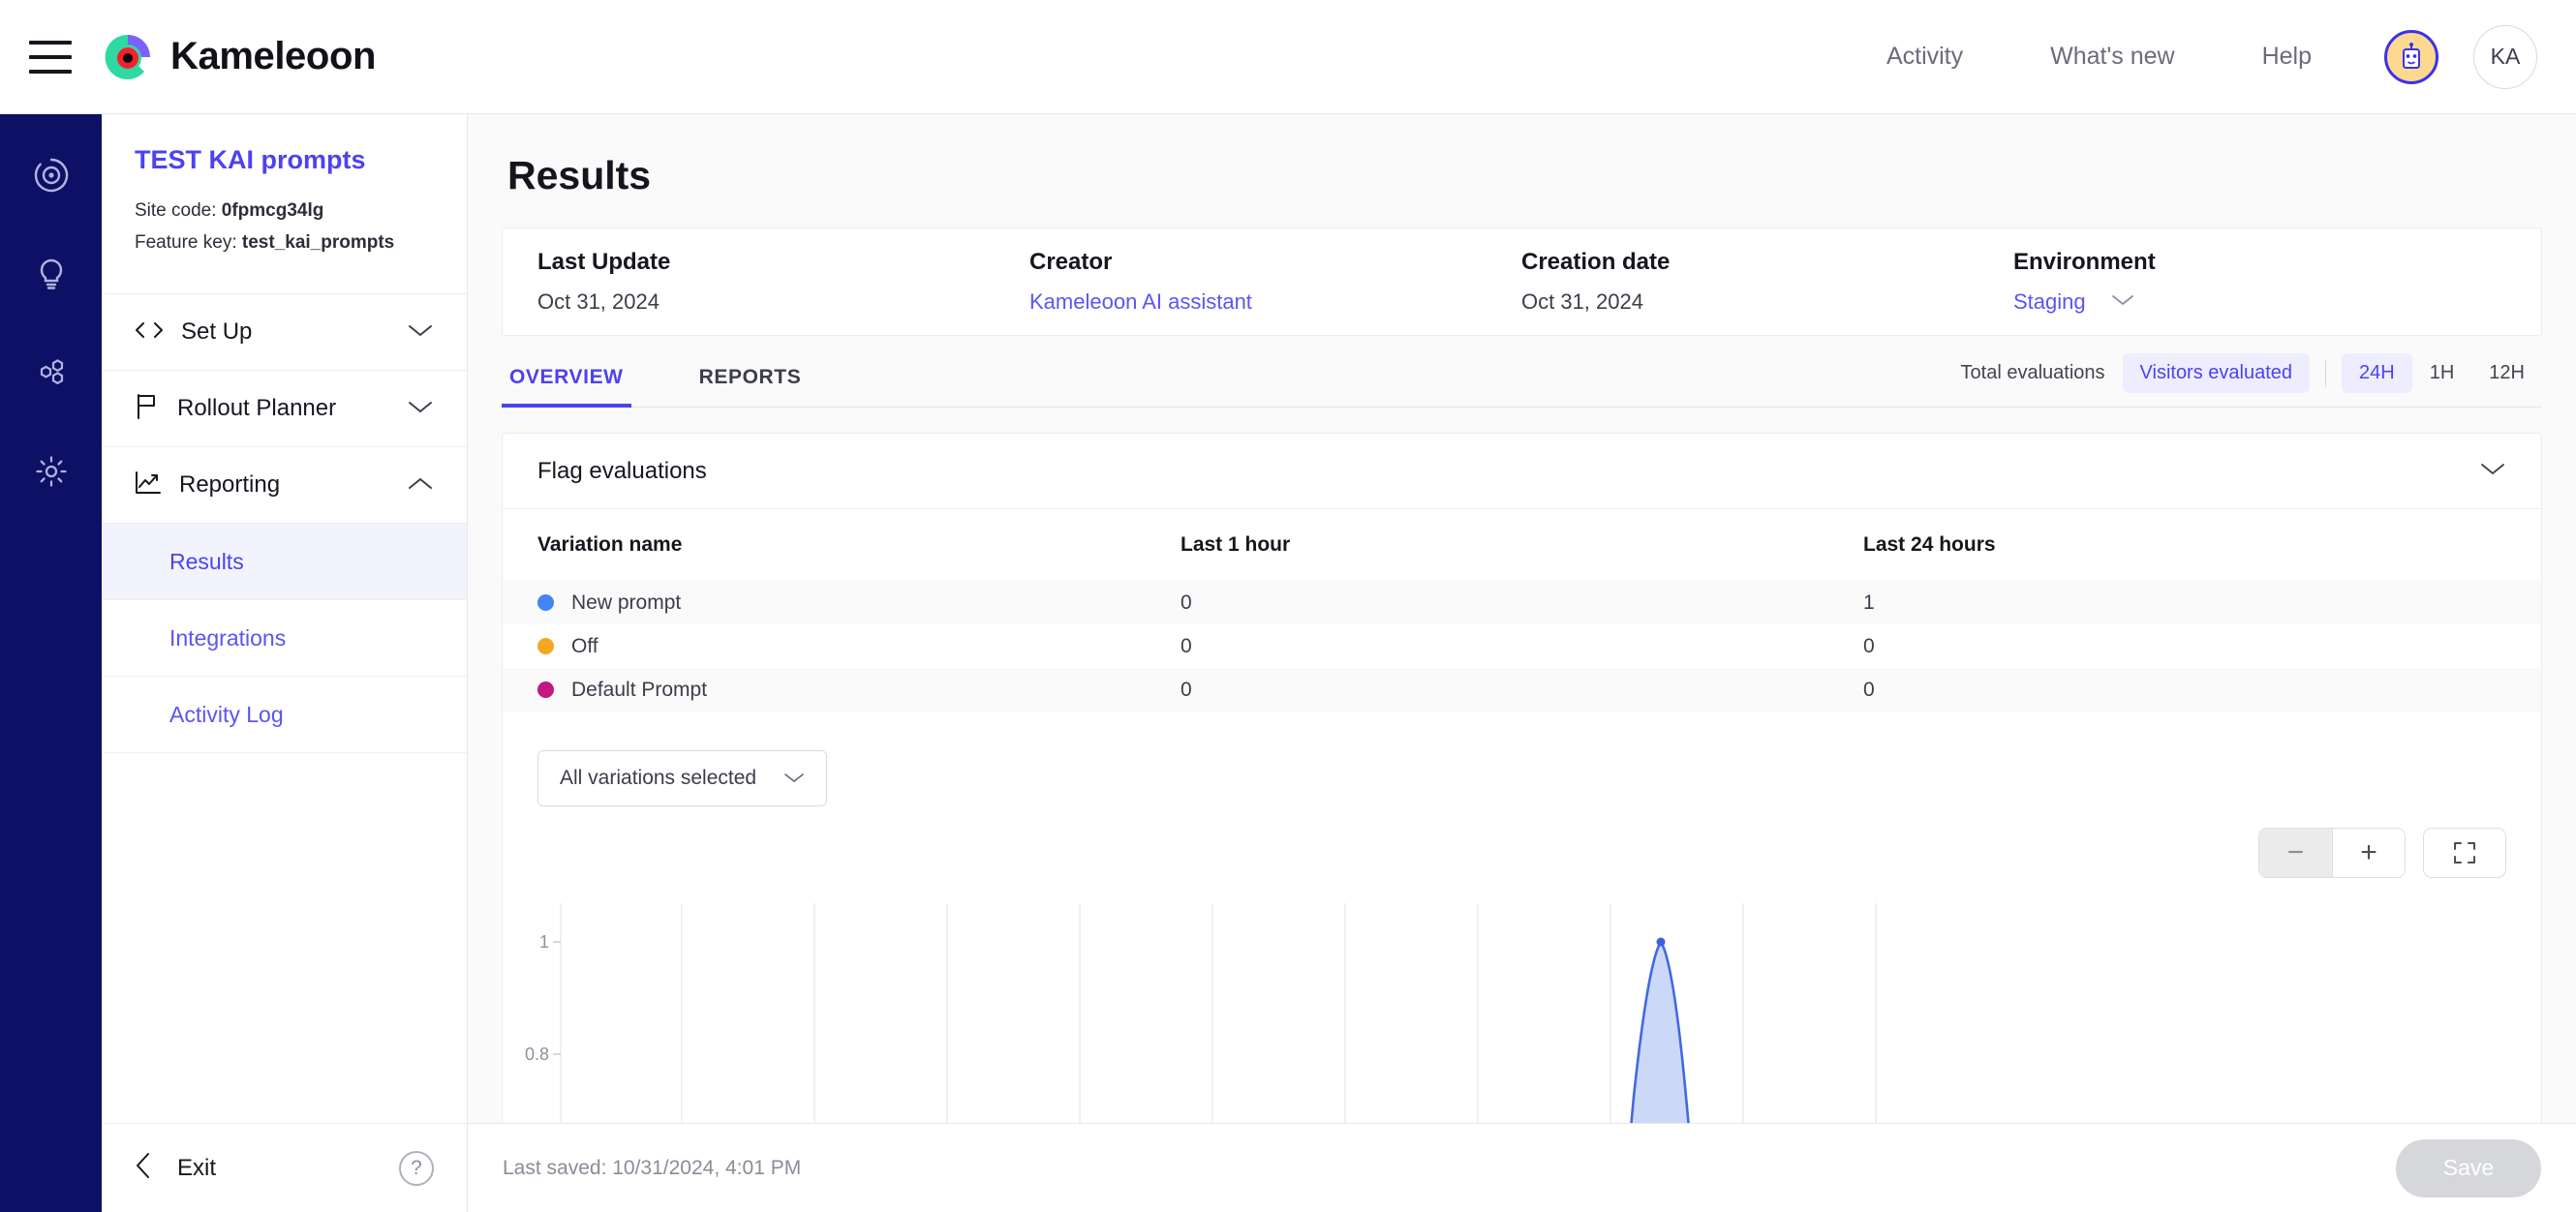  I want to click on variation-select: All variations selected, so click(682, 778).